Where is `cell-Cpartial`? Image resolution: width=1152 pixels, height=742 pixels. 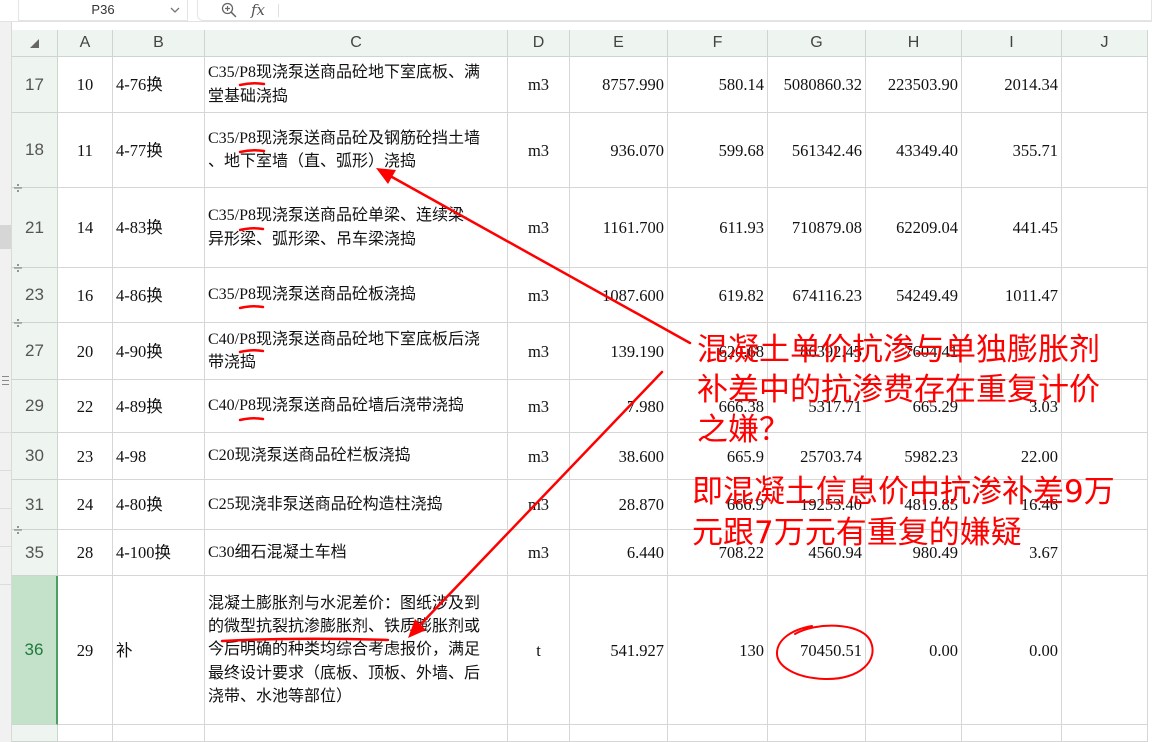 cell-Cpartial is located at coordinates (356, 733).